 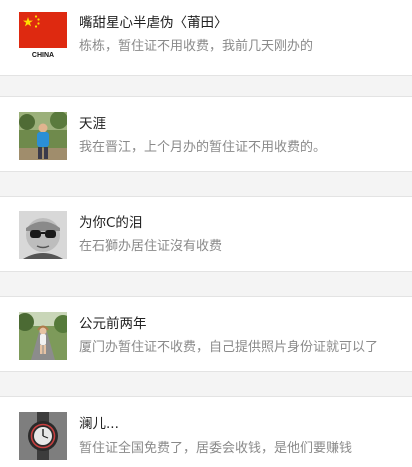 I want to click on comment-text: 栋栋，暂住证不用收费，我前几天刚办的, so click(x=196, y=46).